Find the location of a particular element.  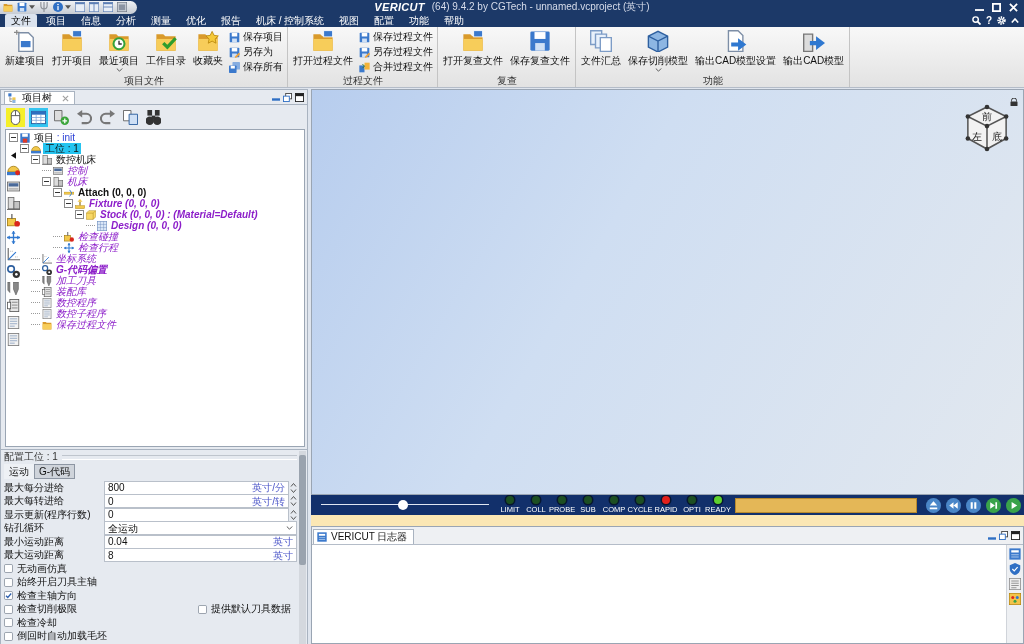

menu-tab: 文件 is located at coordinates (21, 20).